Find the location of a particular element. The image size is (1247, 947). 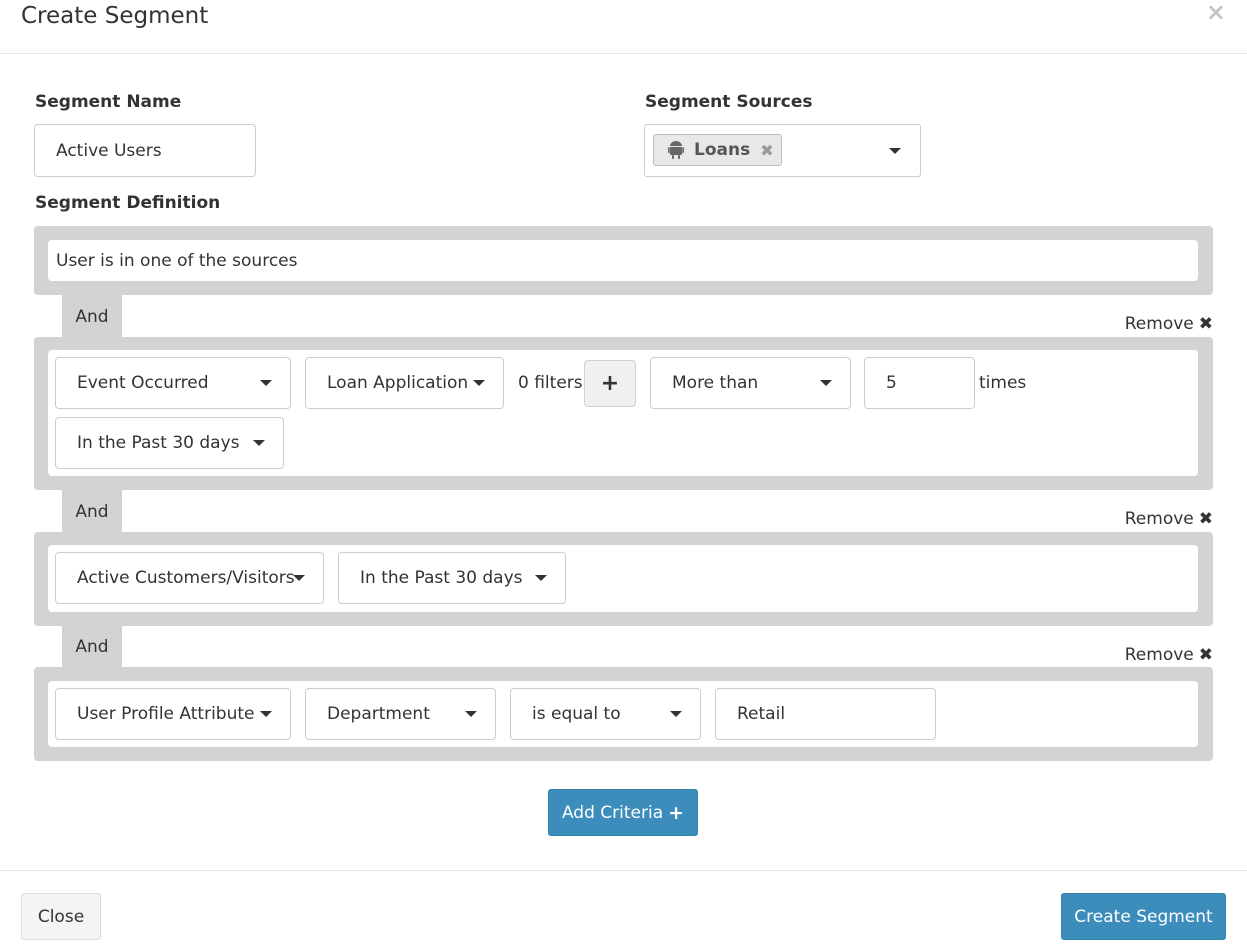

segment-sources-select: Loans ✖ is located at coordinates (782, 150).